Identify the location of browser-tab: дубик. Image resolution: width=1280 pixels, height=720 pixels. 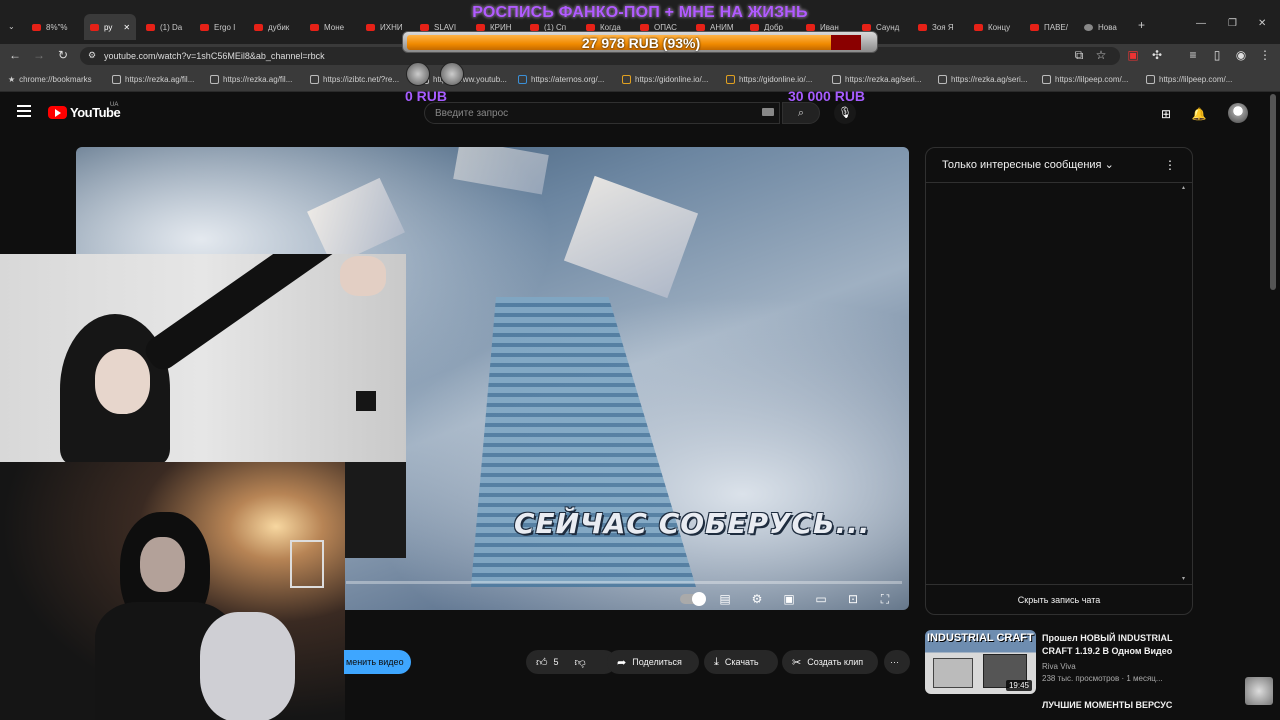
(276, 27).